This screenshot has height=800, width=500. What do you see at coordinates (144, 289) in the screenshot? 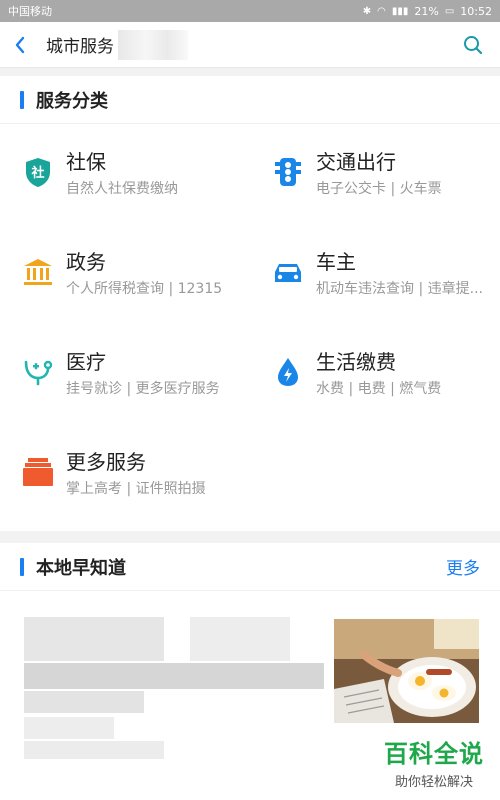
I see `service-subtitle: 个人所得税查询 | 12315` at bounding box center [144, 289].